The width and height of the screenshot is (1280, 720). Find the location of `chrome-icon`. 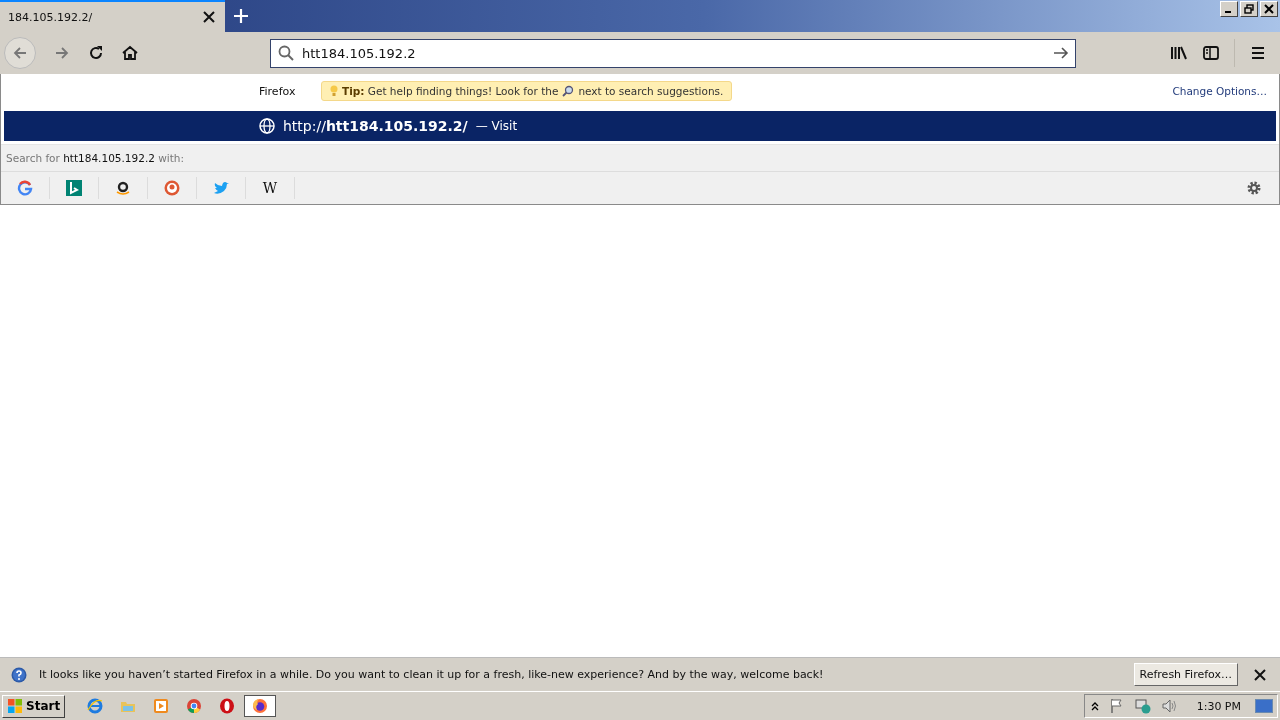

chrome-icon is located at coordinates (194, 706).